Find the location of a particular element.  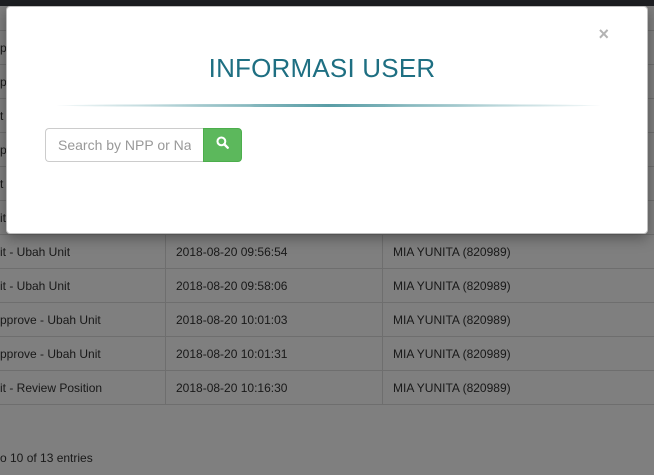

search-input is located at coordinates (124, 145).